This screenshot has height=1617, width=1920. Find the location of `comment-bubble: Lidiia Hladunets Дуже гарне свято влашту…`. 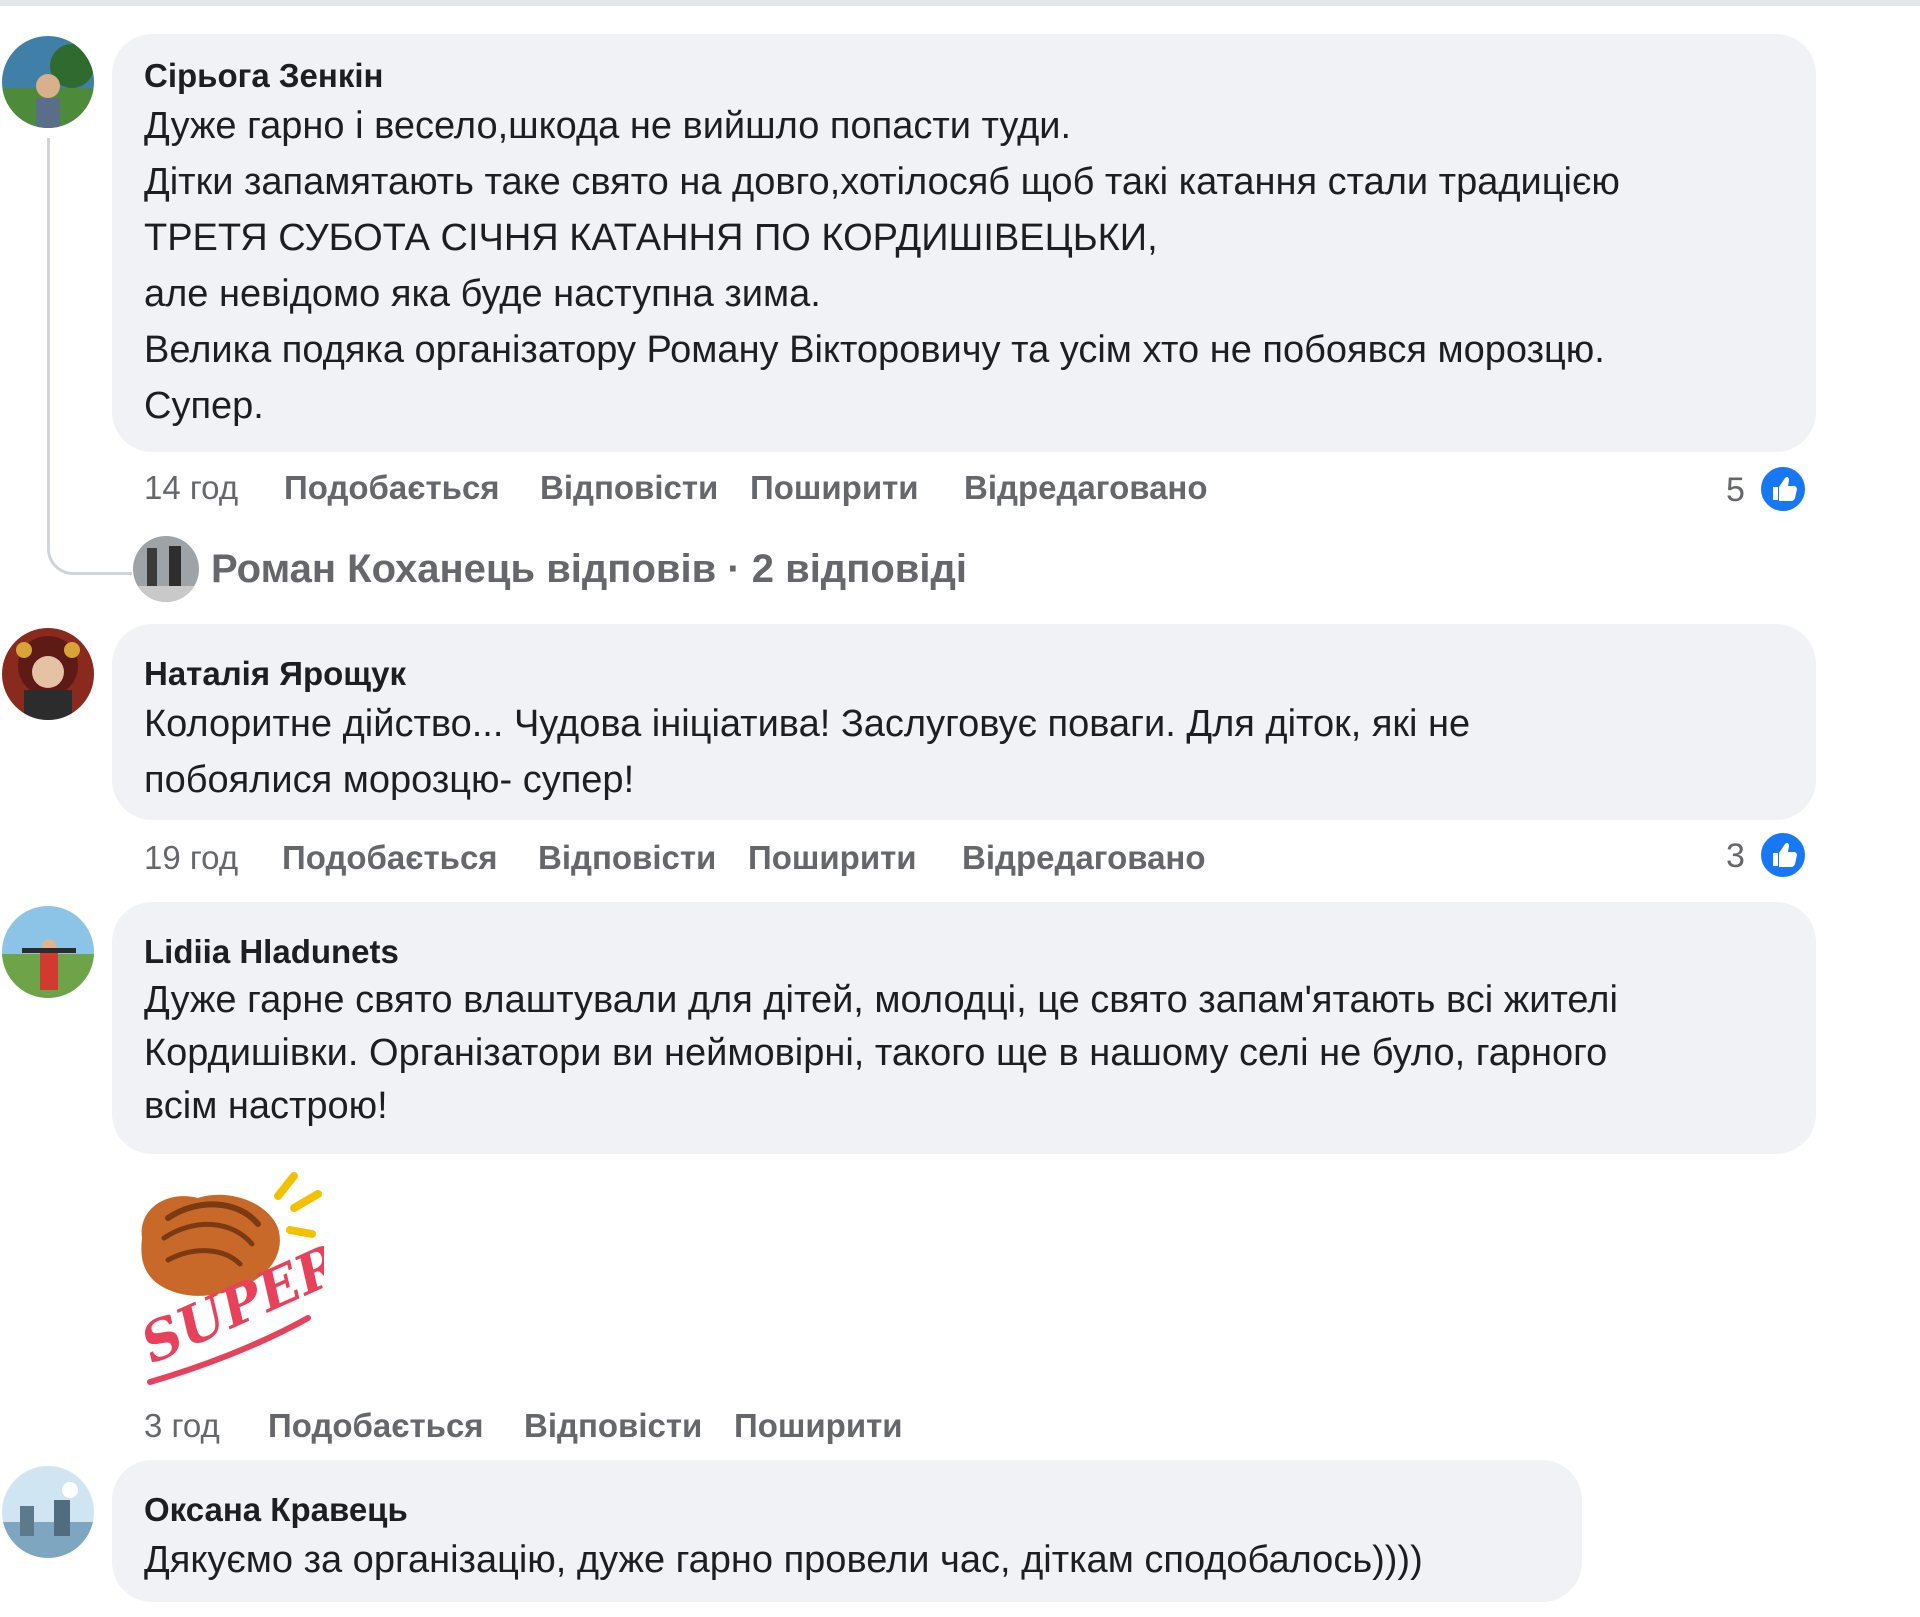

comment-bubble: Lidiia Hladunets Дуже гарне свято влашту… is located at coordinates (964, 1028).